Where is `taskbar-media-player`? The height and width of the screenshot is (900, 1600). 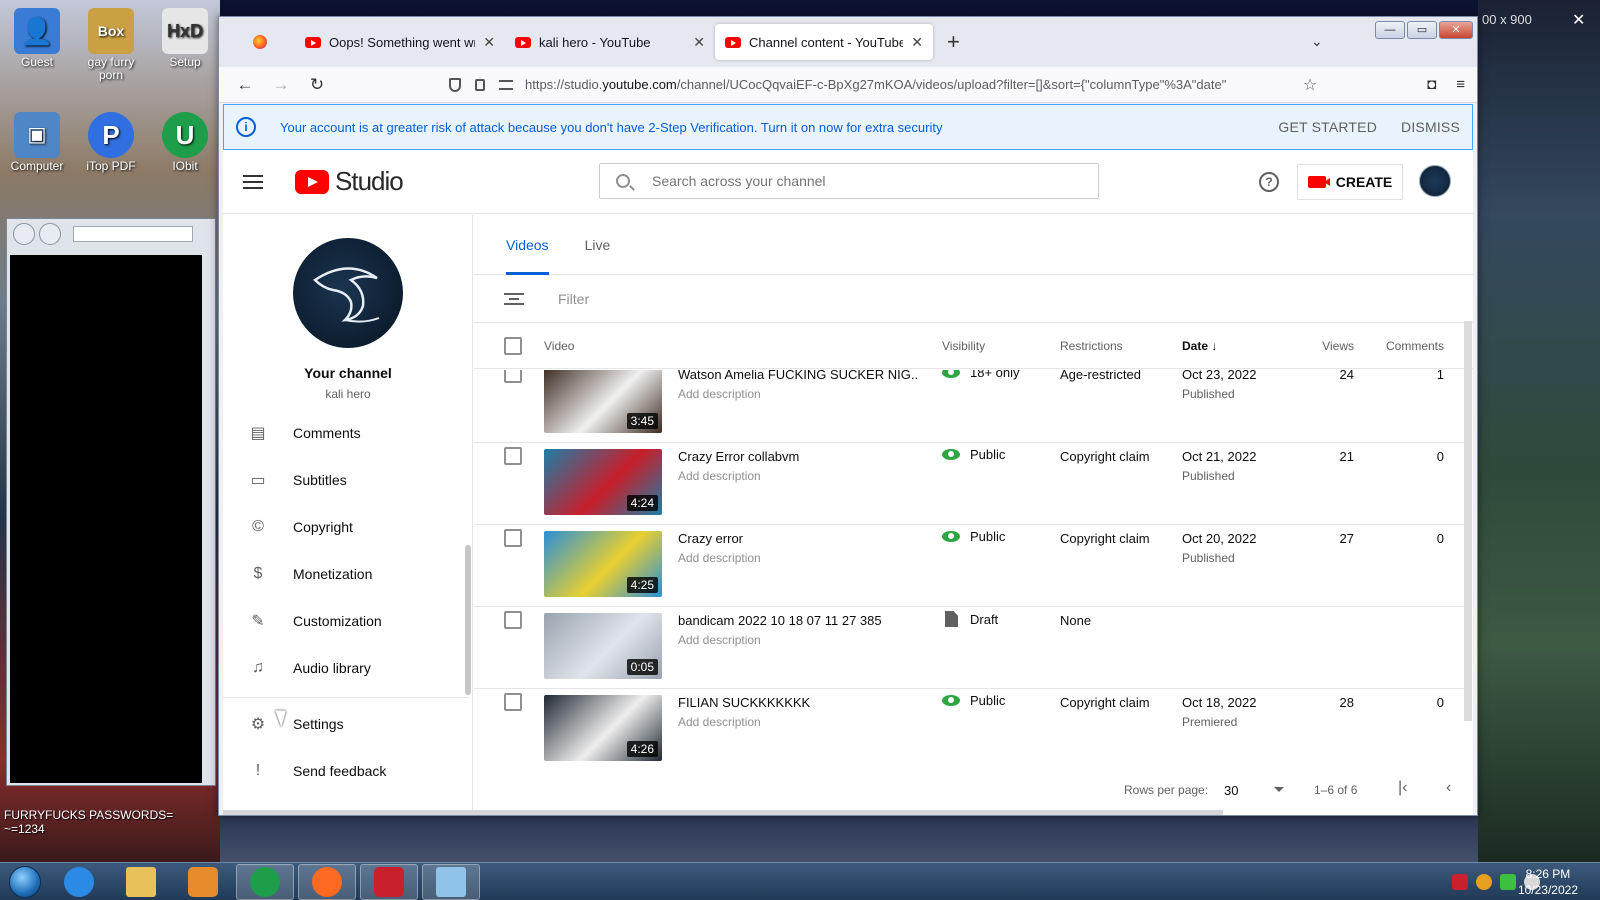
taskbar-media-player is located at coordinates (203, 882).